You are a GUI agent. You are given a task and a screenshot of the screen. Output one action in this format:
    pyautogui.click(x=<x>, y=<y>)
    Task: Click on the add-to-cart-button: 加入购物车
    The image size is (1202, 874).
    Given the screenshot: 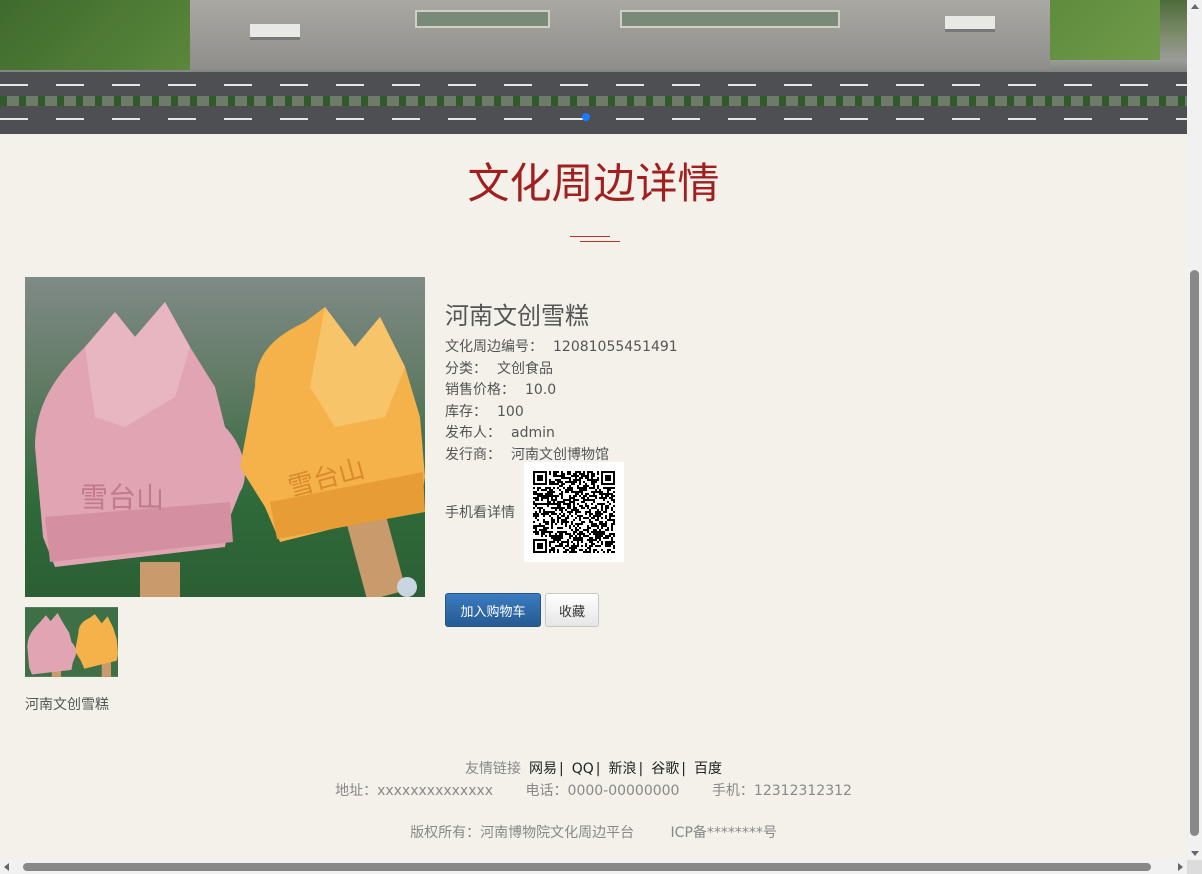 What is the action you would take?
    pyautogui.click(x=493, y=610)
    